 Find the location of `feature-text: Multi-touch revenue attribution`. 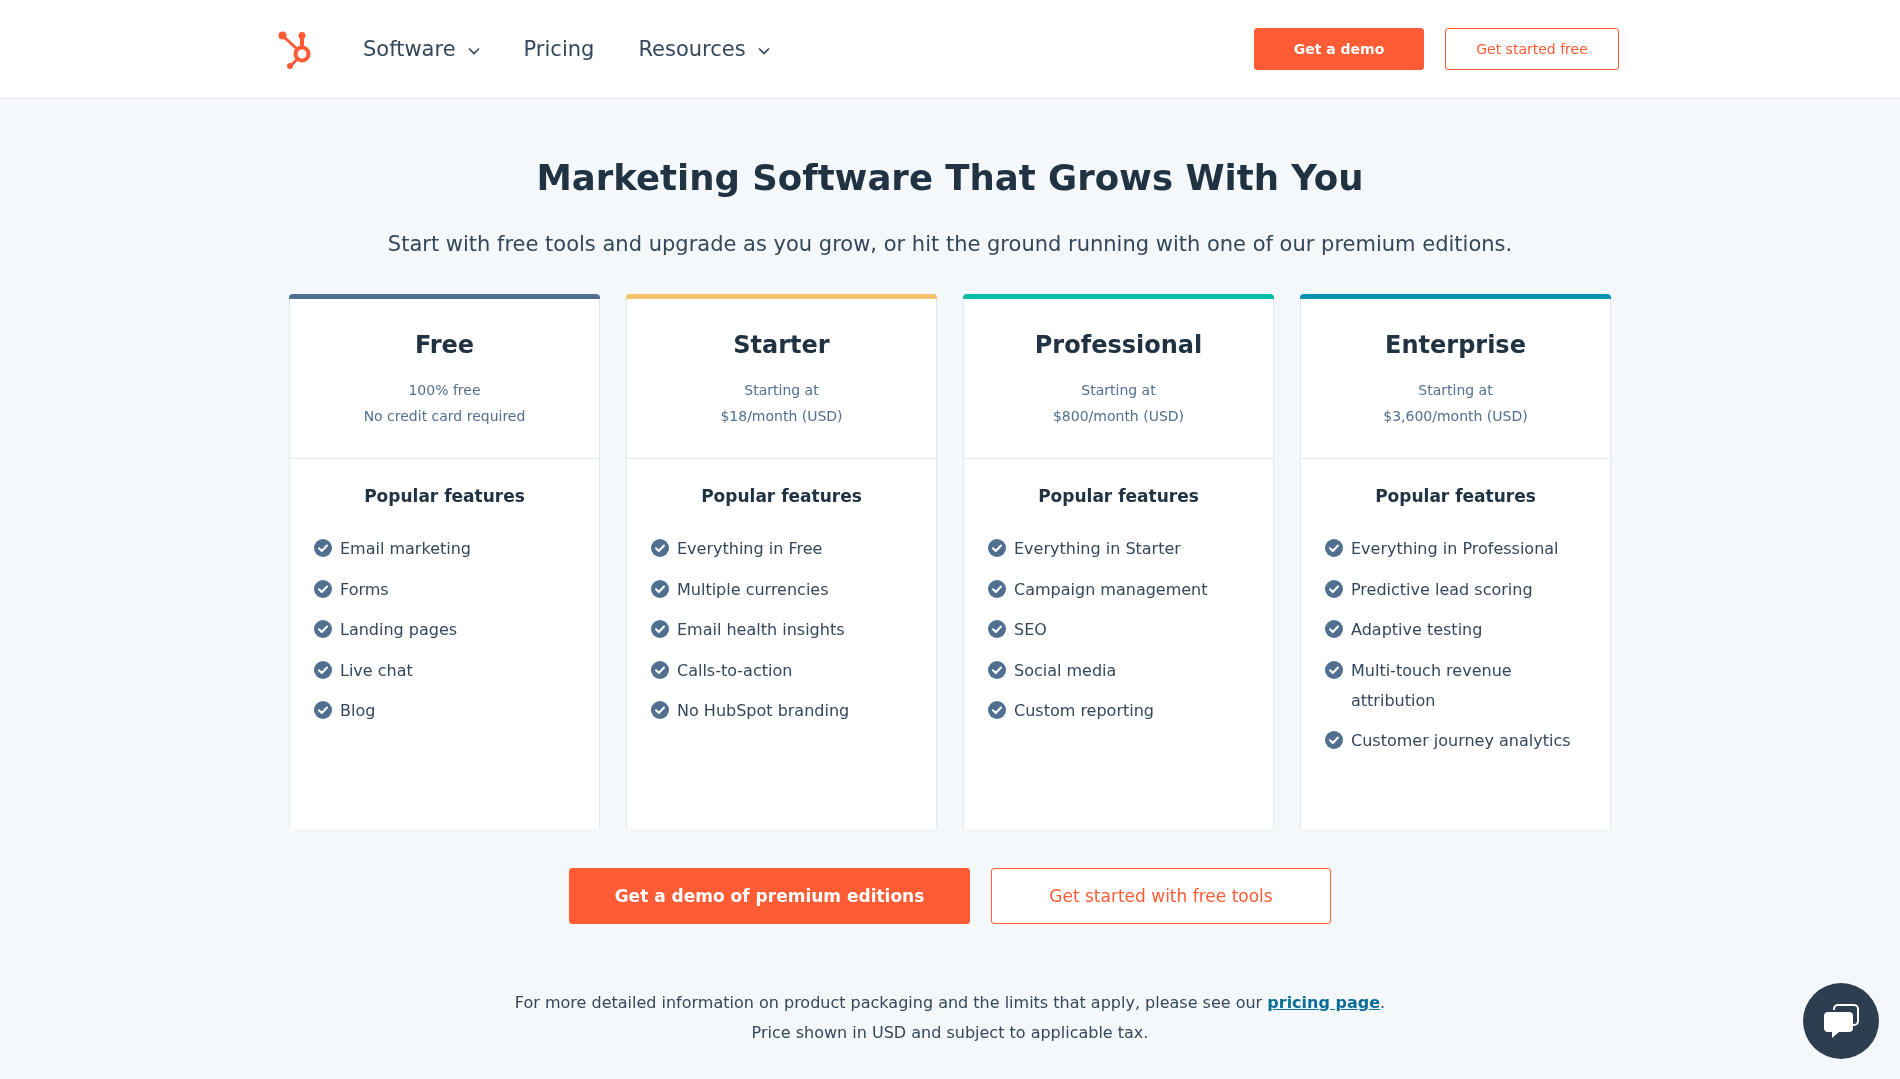

feature-text: Multi-touch revenue attribution is located at coordinates (1432, 685).